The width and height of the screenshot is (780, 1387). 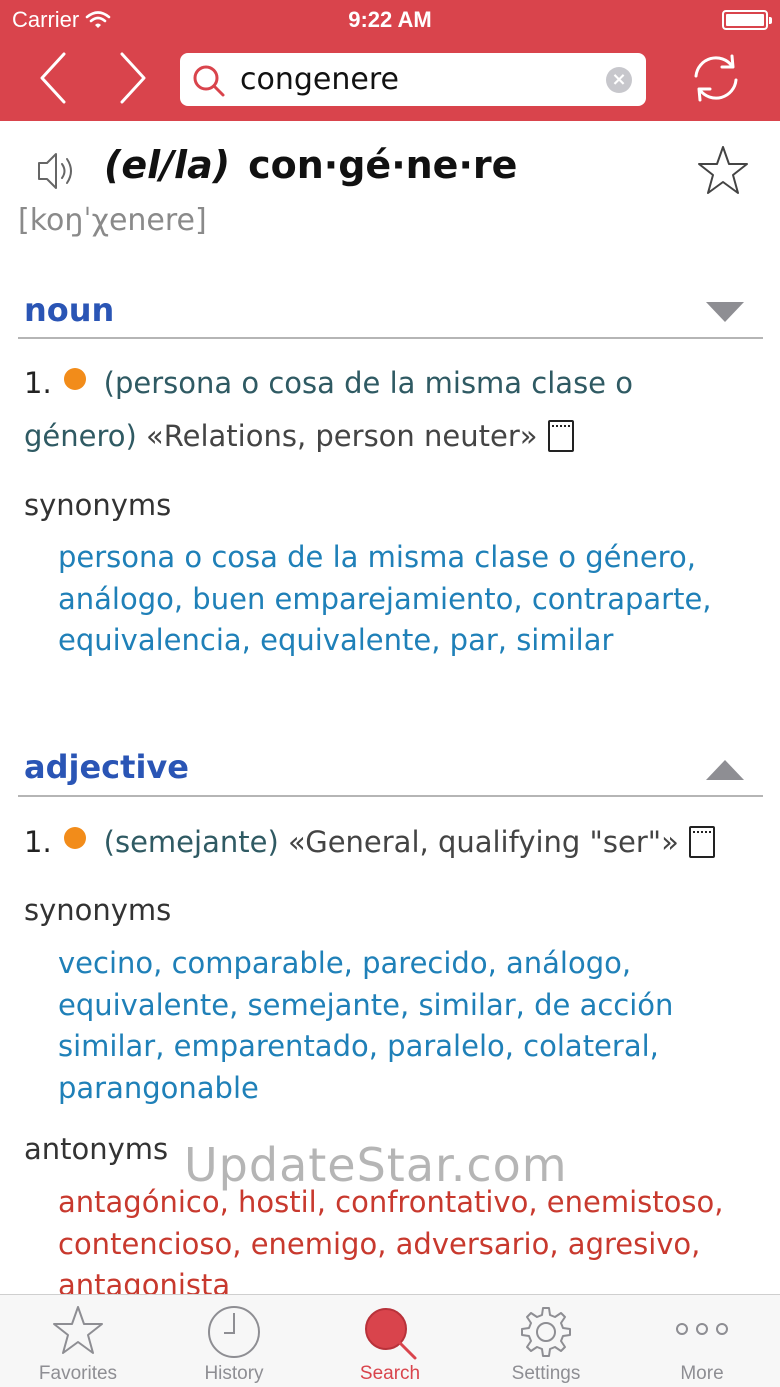 I want to click on gear-icon, so click(x=546, y=1332).